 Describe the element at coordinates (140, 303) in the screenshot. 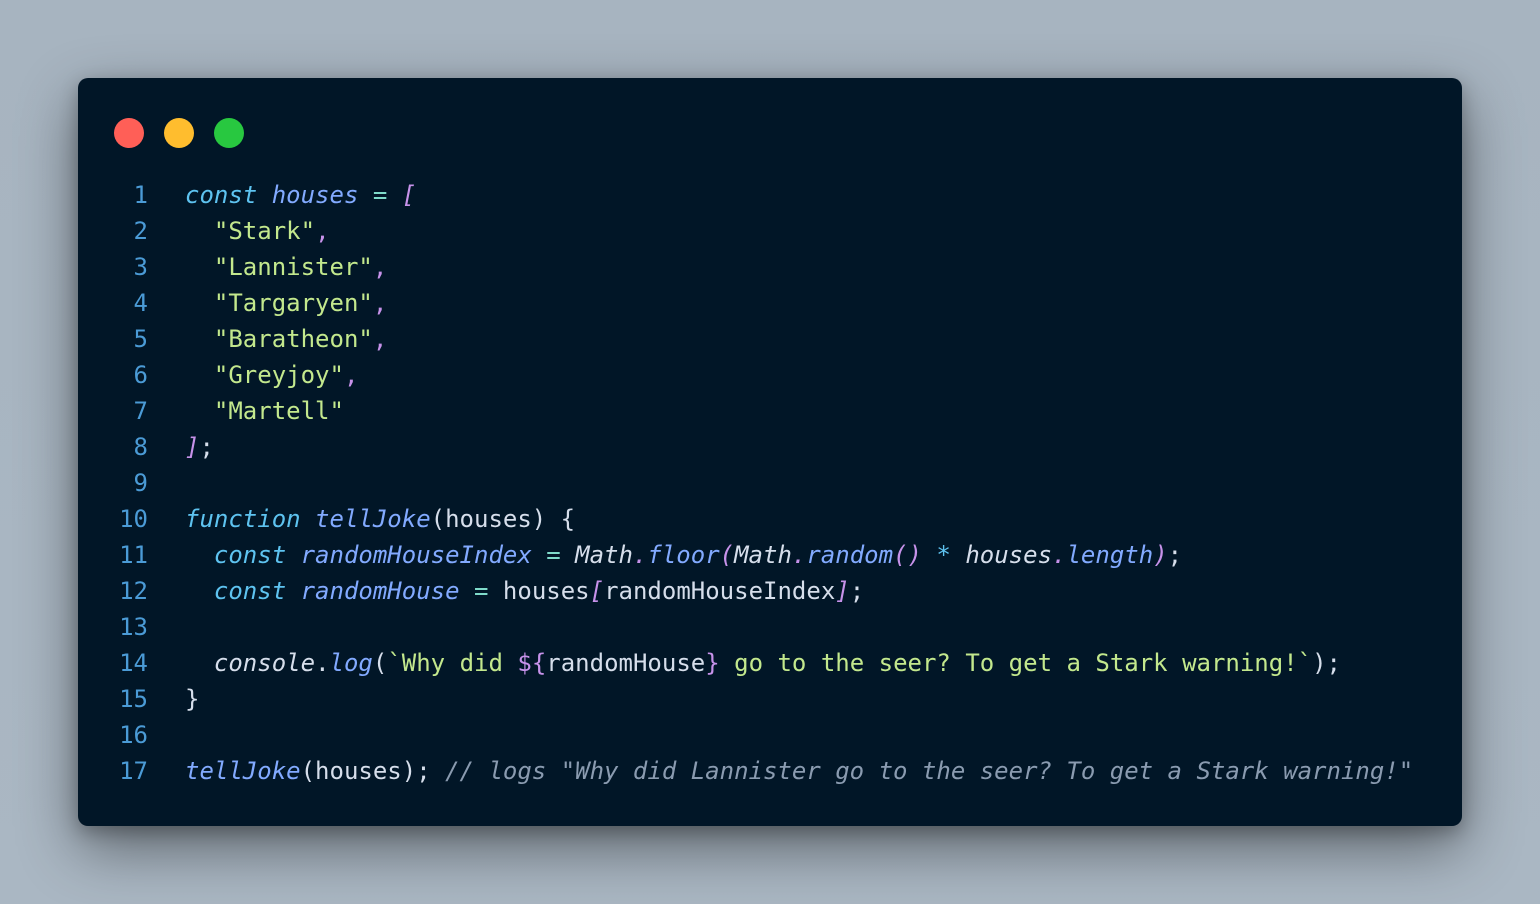

I see `line-number: 4` at that location.